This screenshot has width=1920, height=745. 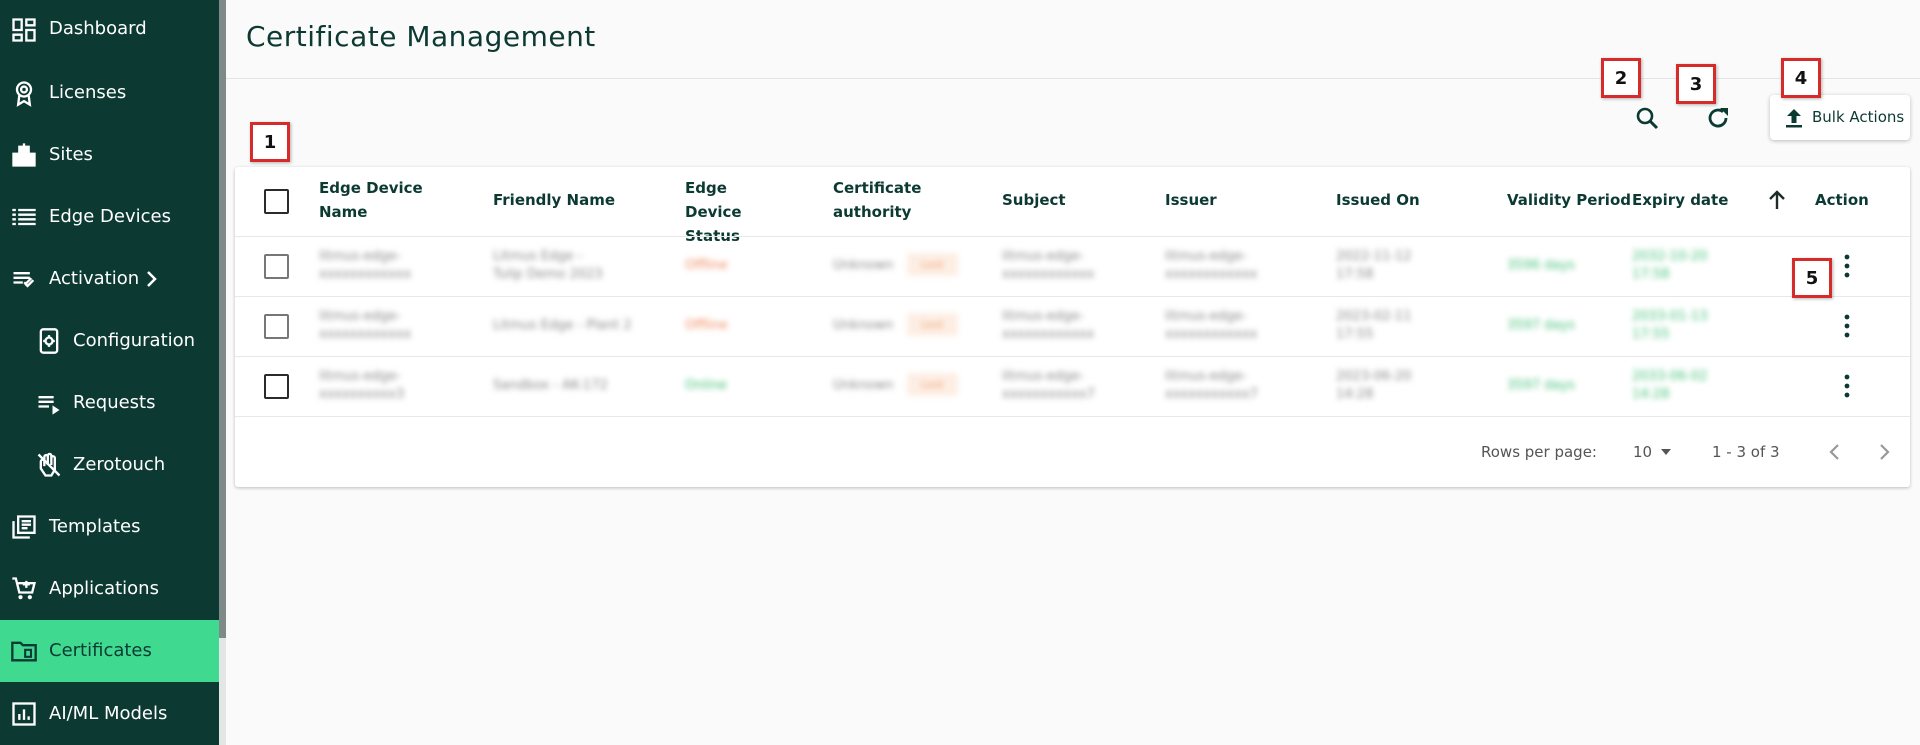 What do you see at coordinates (1670, 265) in the screenshot?
I see `cell-expiry-date: 2032-10-20 17:58` at bounding box center [1670, 265].